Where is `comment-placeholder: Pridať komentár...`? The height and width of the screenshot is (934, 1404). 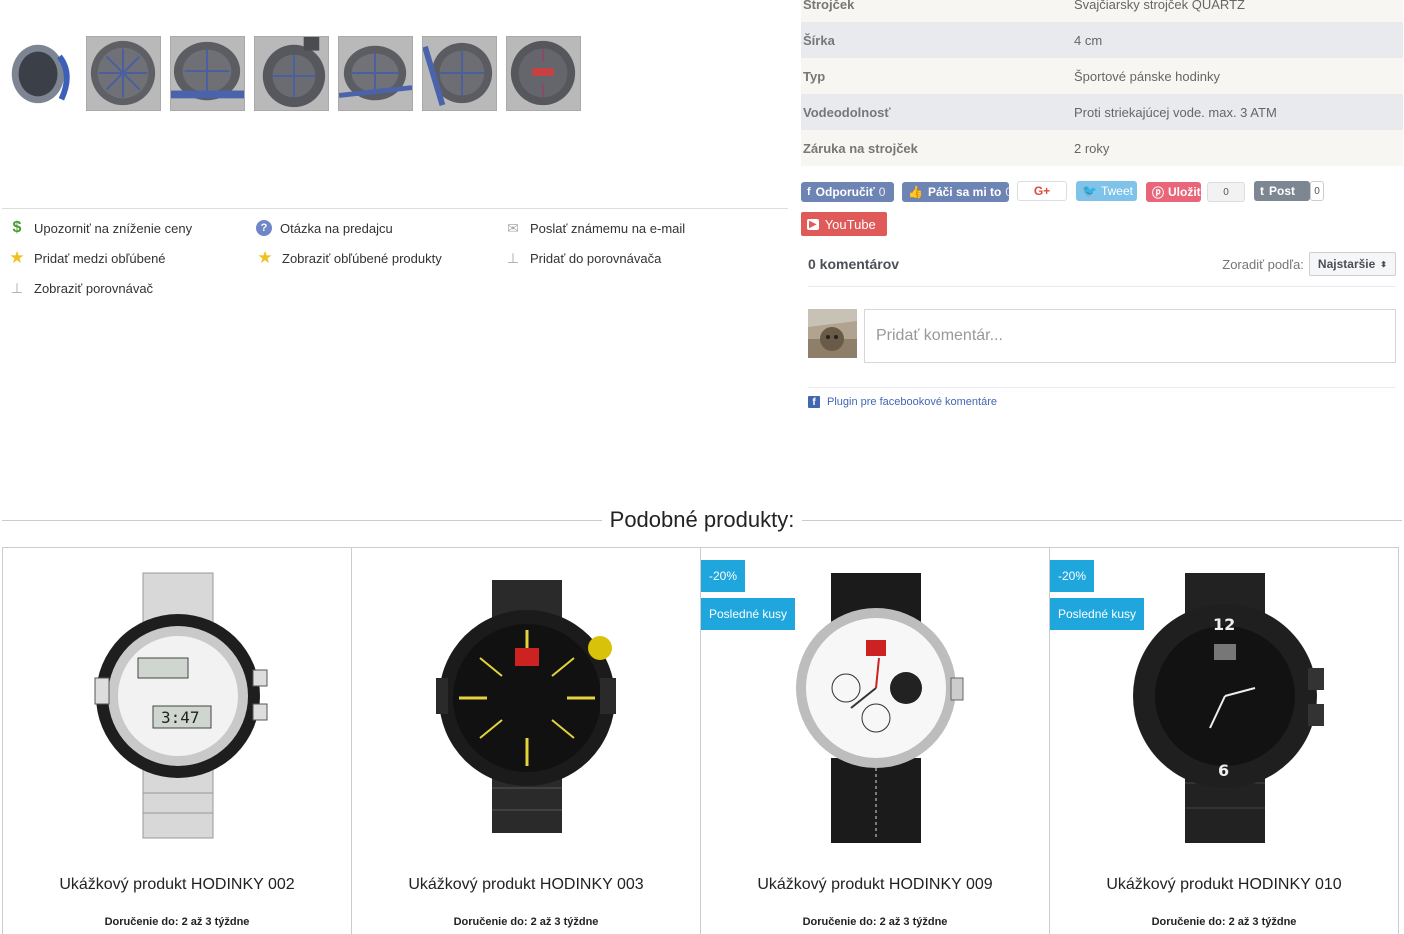 comment-placeholder: Pridať komentár... is located at coordinates (939, 335).